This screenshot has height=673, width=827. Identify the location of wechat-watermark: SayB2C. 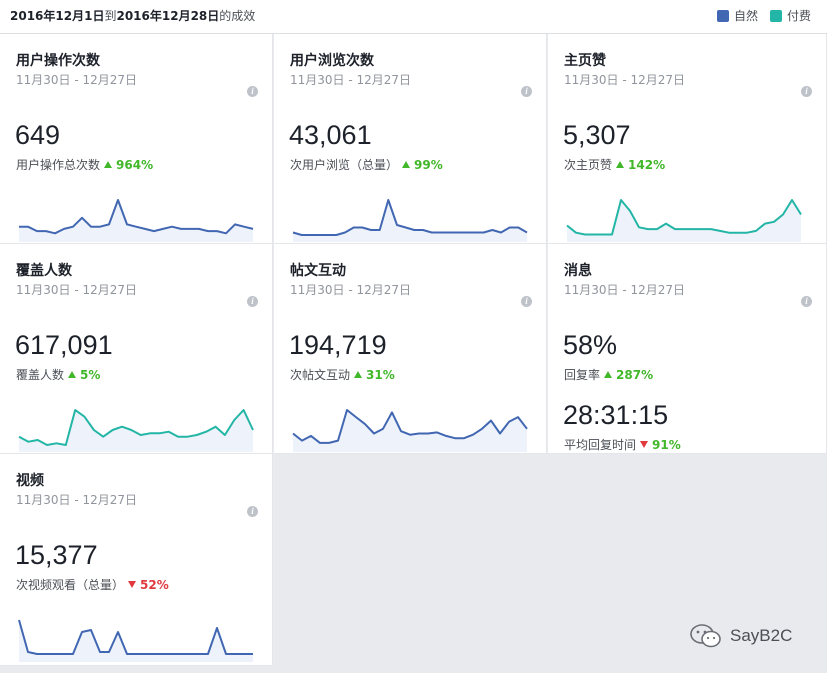
(740, 636).